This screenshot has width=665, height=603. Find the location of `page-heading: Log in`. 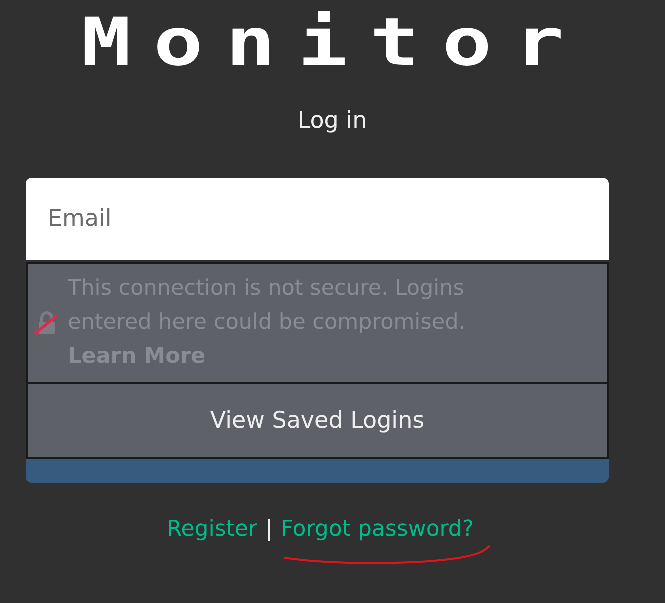

page-heading: Log in is located at coordinates (333, 121).